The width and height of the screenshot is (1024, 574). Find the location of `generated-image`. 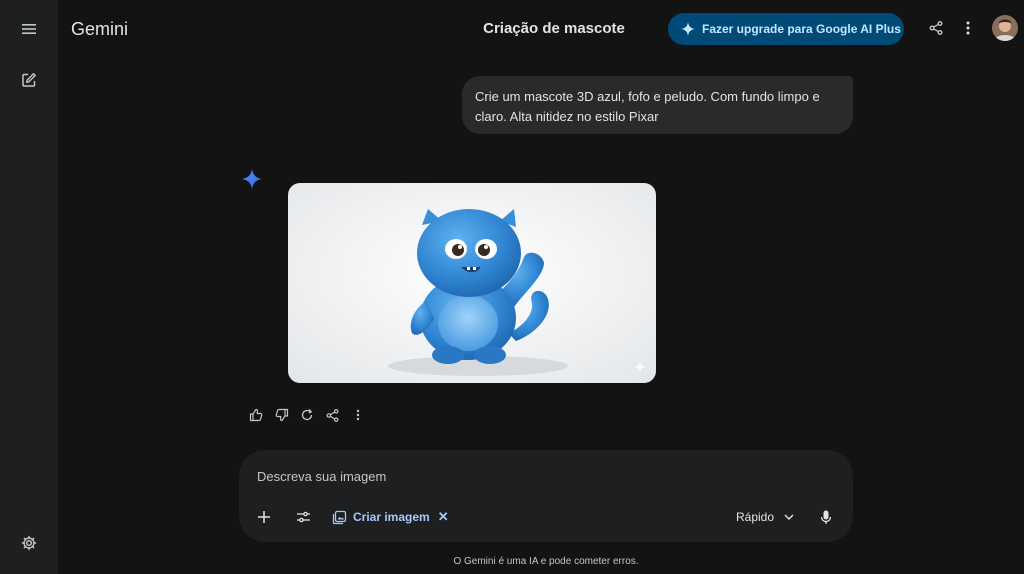

generated-image is located at coordinates (472, 283).